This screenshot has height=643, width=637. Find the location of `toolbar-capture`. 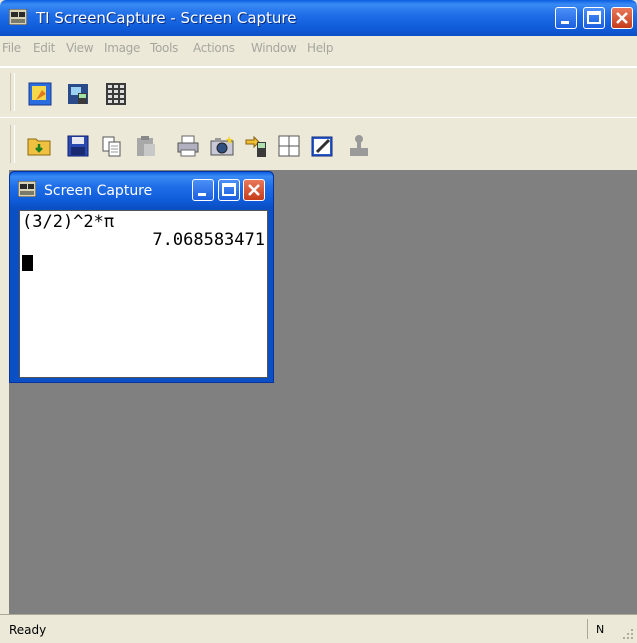

toolbar-capture is located at coordinates (318, 92).